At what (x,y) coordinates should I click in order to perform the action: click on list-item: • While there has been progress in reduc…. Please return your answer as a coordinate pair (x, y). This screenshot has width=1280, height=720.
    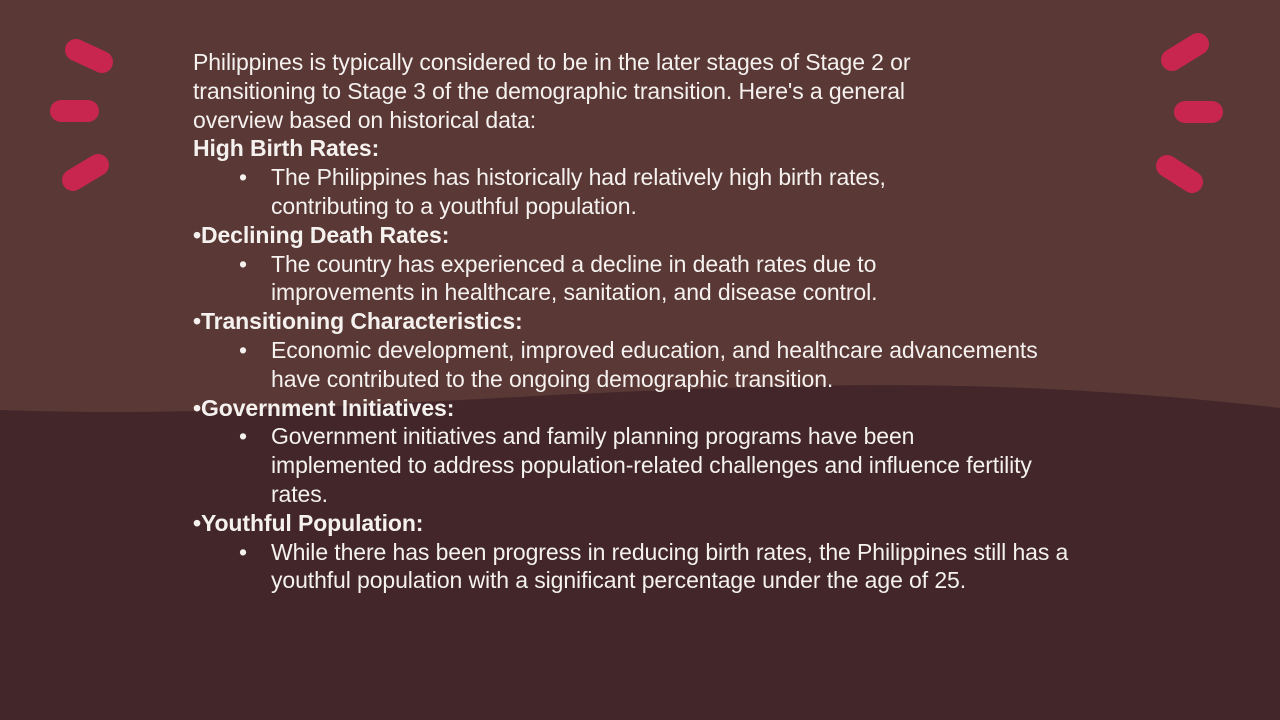
    Looking at the image, I should click on (660, 567).